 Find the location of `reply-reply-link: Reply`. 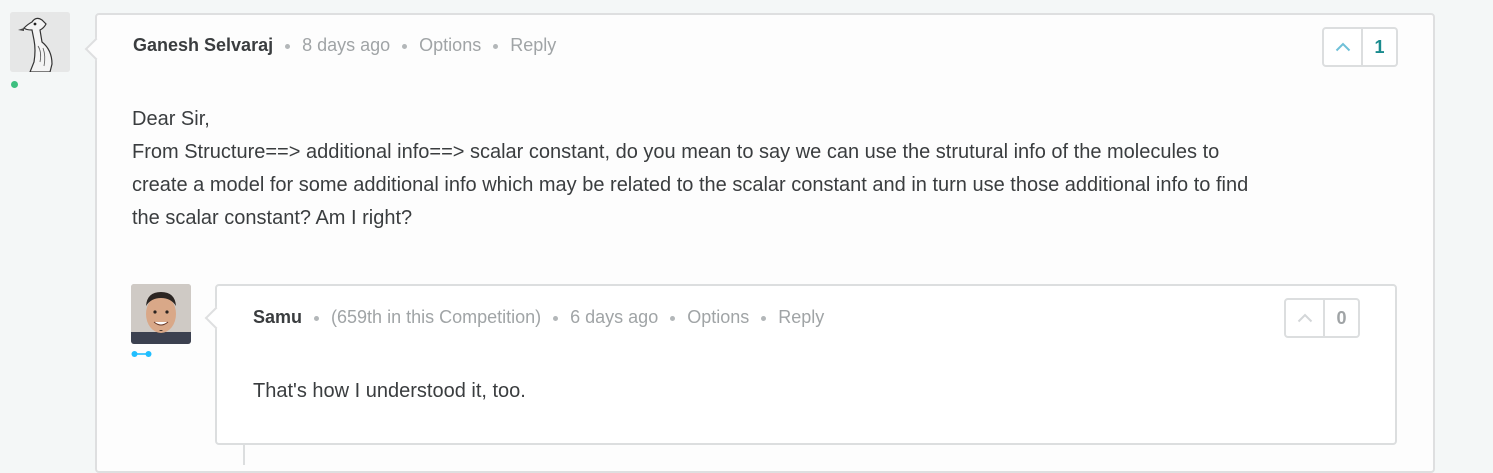

reply-reply-link: Reply is located at coordinates (801, 317).